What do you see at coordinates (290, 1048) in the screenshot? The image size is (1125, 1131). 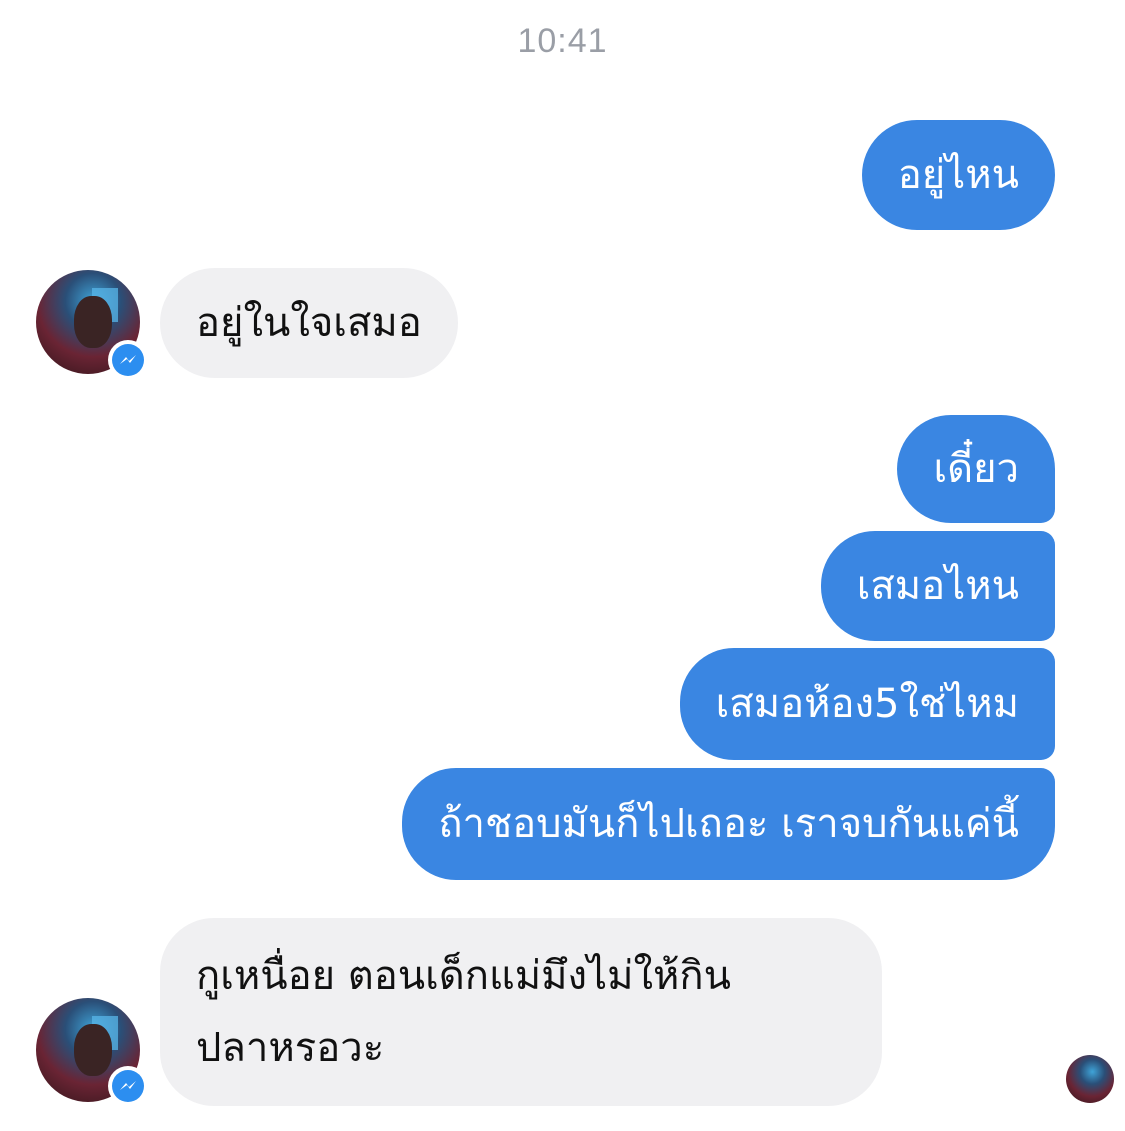 I see `message-text-line-2: ปลาหรอวะ` at bounding box center [290, 1048].